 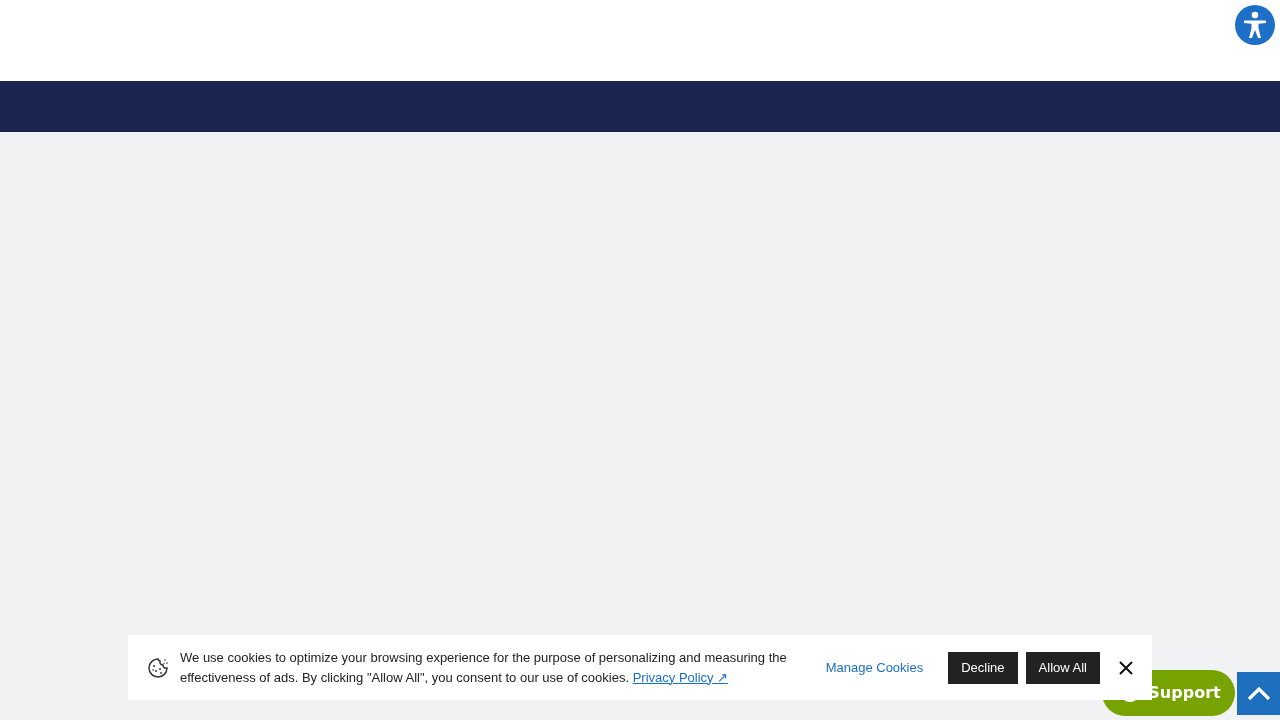 I want to click on decline-button: Decline, so click(x=983, y=667).